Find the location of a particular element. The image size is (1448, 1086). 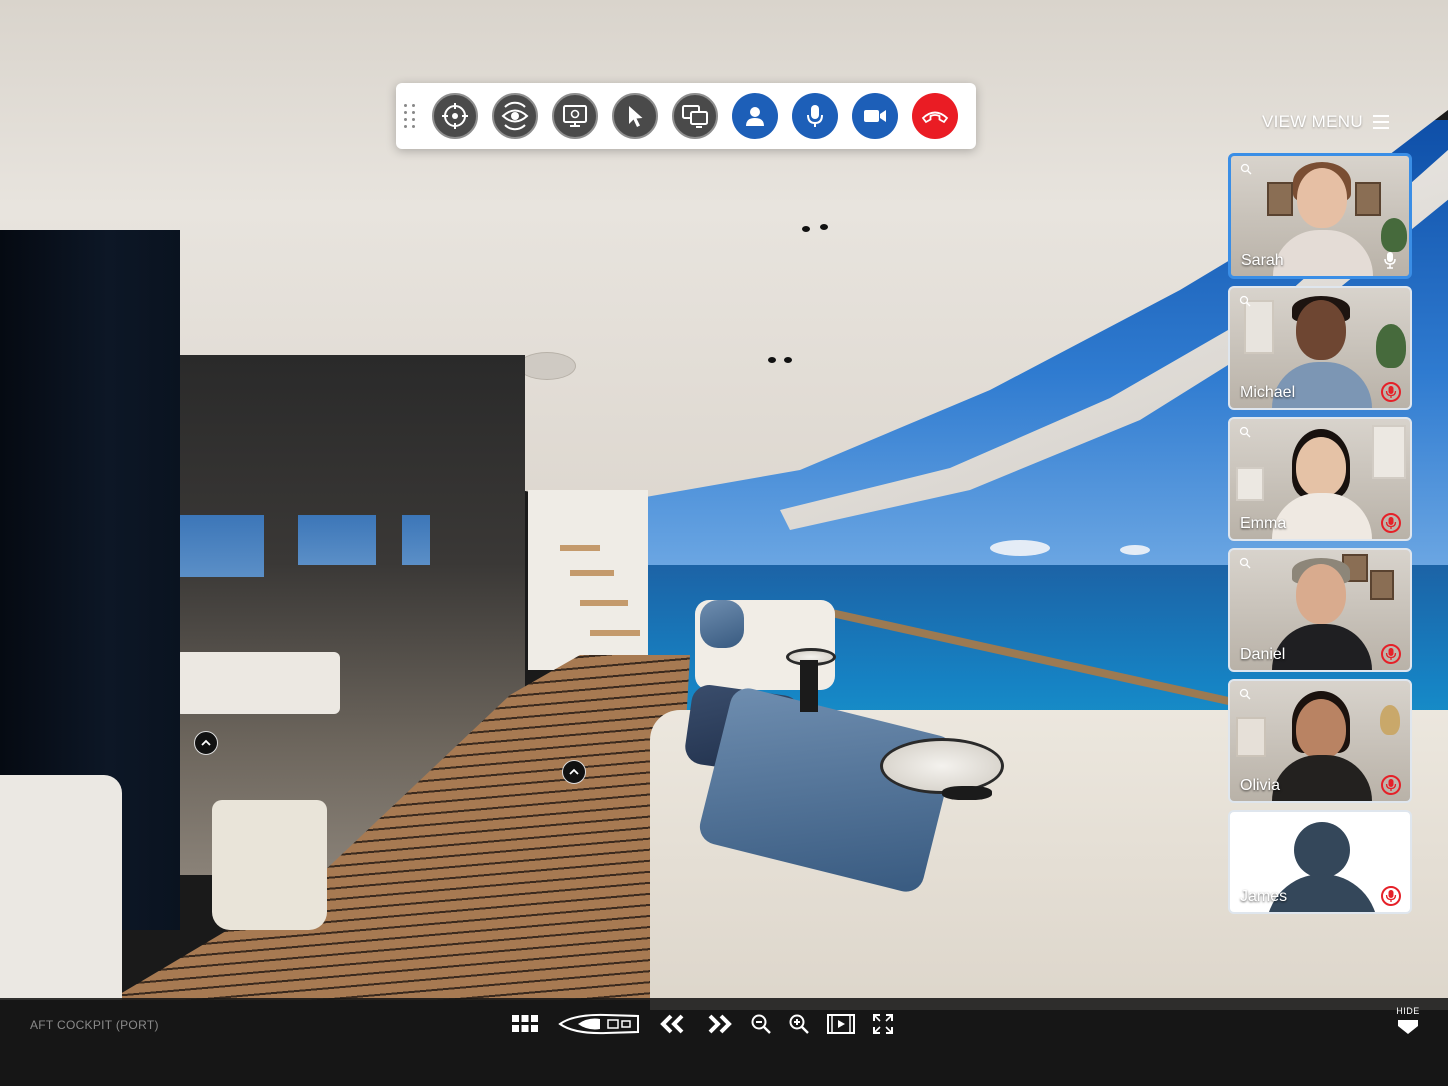

screen-share-button is located at coordinates (695, 116).